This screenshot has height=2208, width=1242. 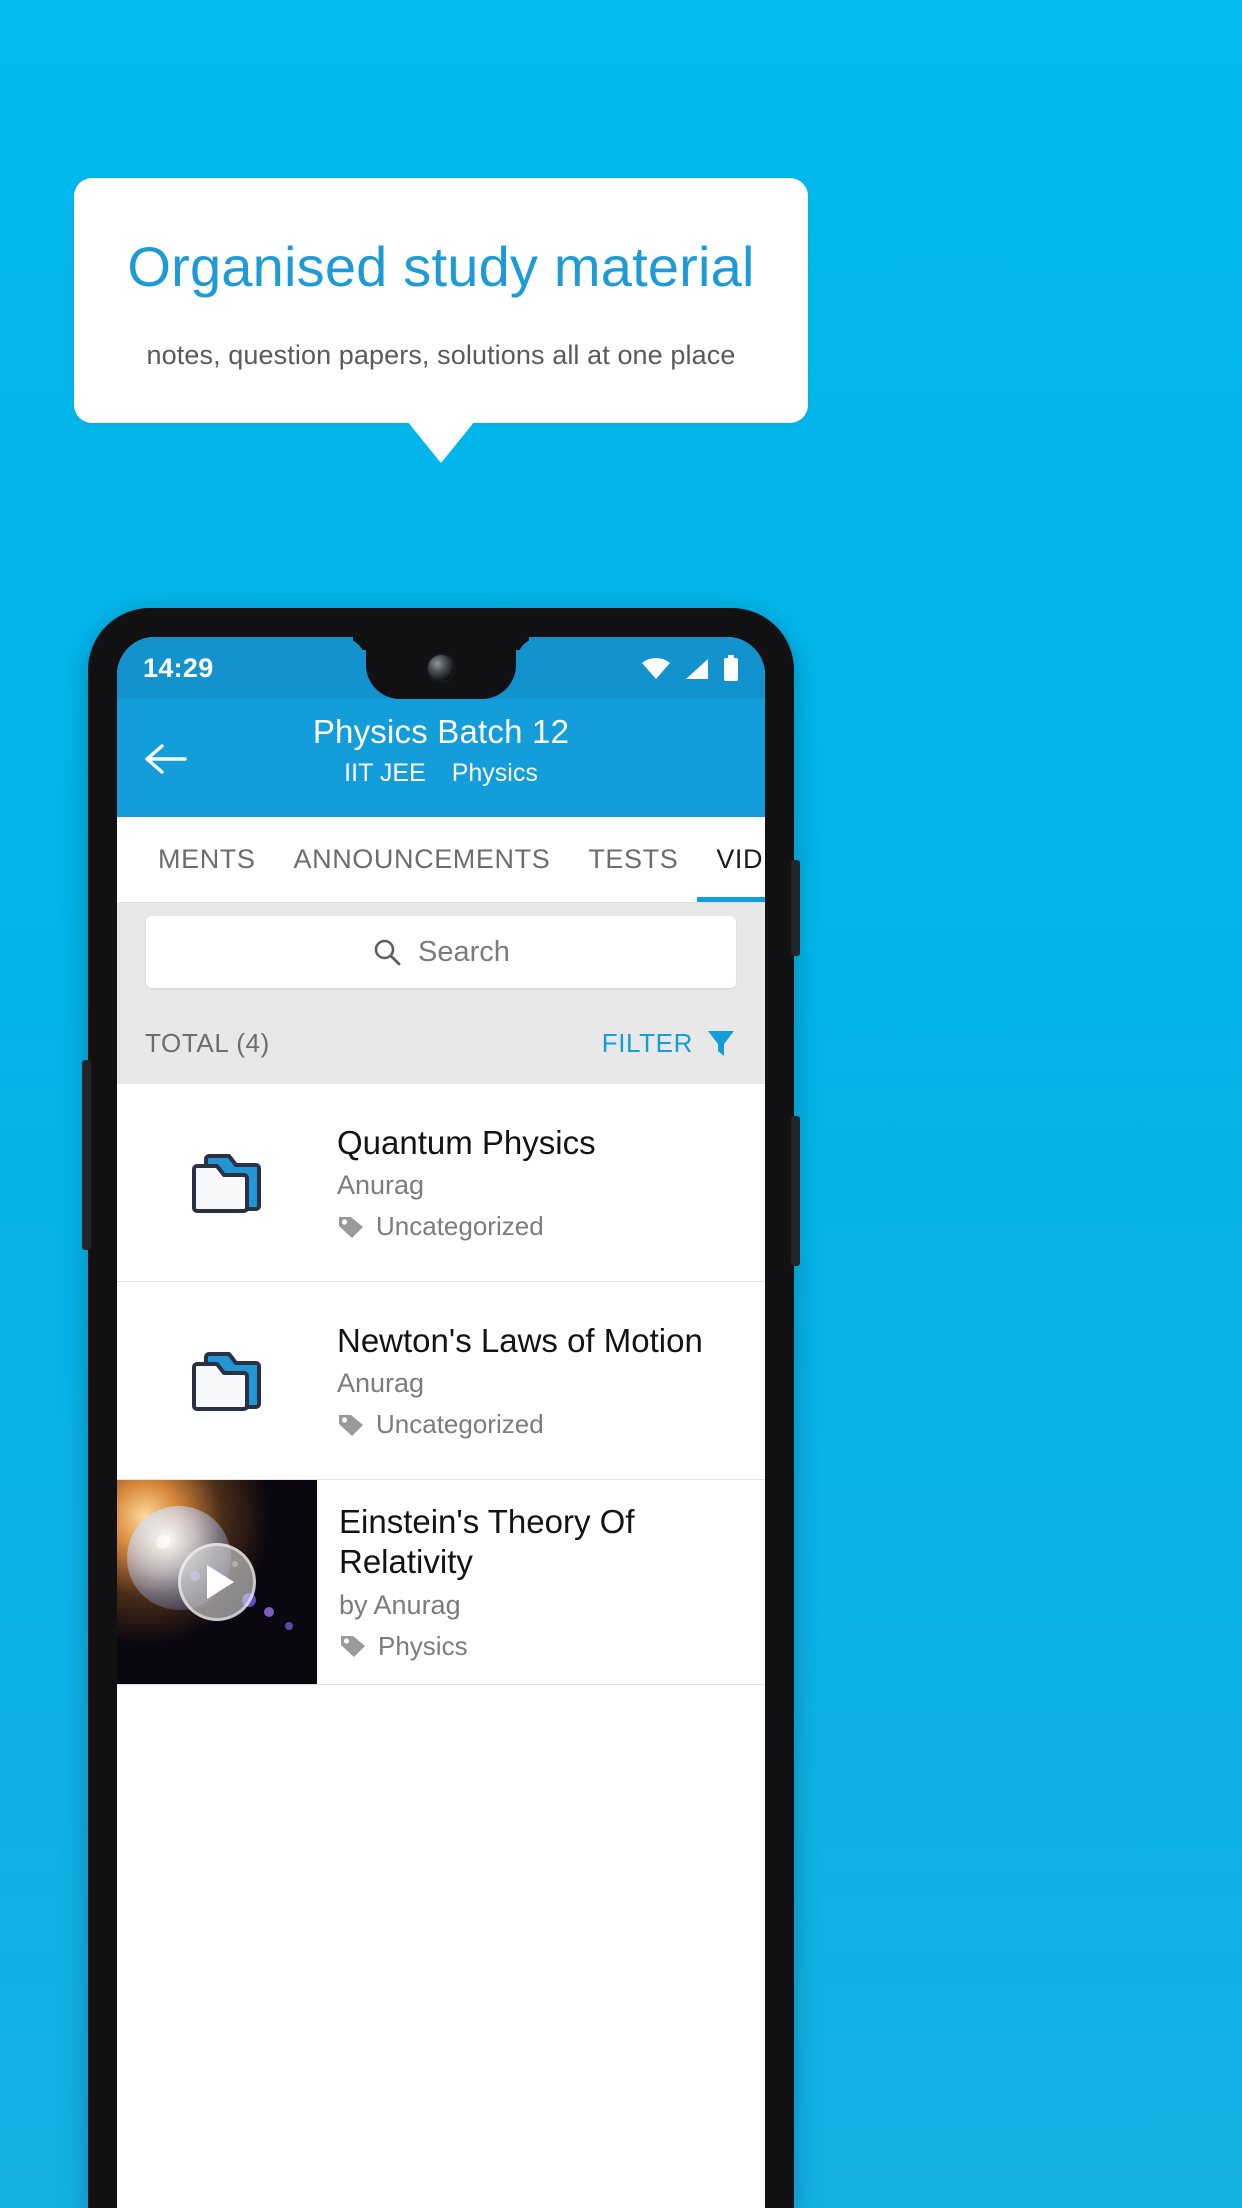 I want to click on phone-power-button, so click(x=795, y=1191).